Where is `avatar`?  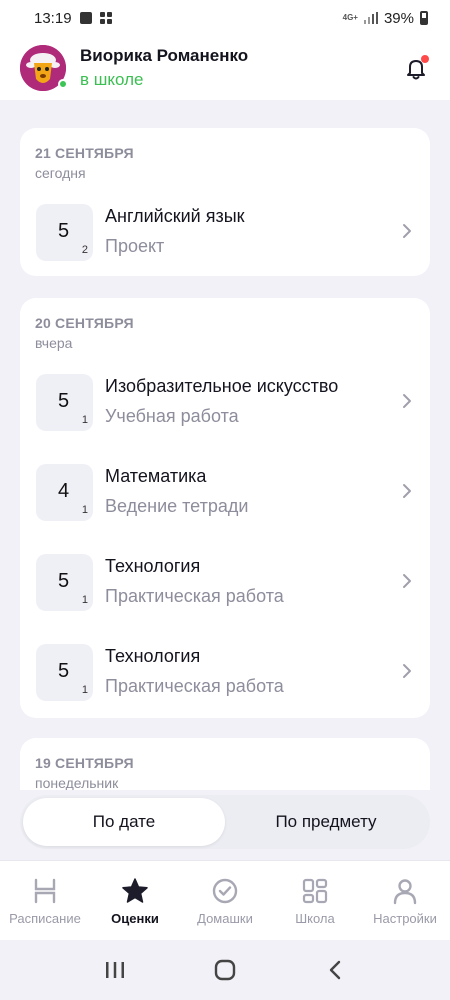 avatar is located at coordinates (44, 68).